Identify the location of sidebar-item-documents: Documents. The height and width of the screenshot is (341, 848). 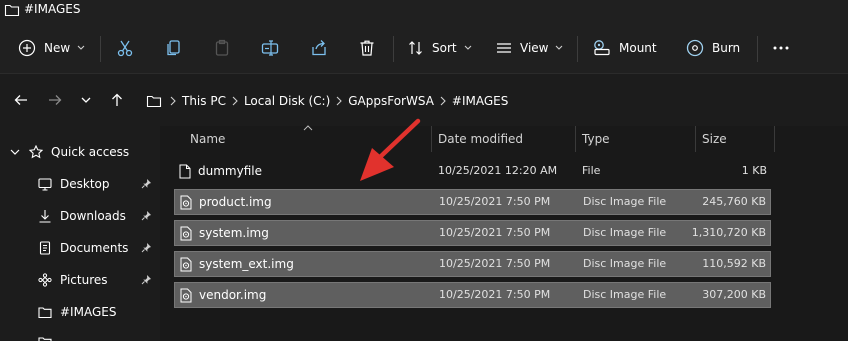
(78, 248).